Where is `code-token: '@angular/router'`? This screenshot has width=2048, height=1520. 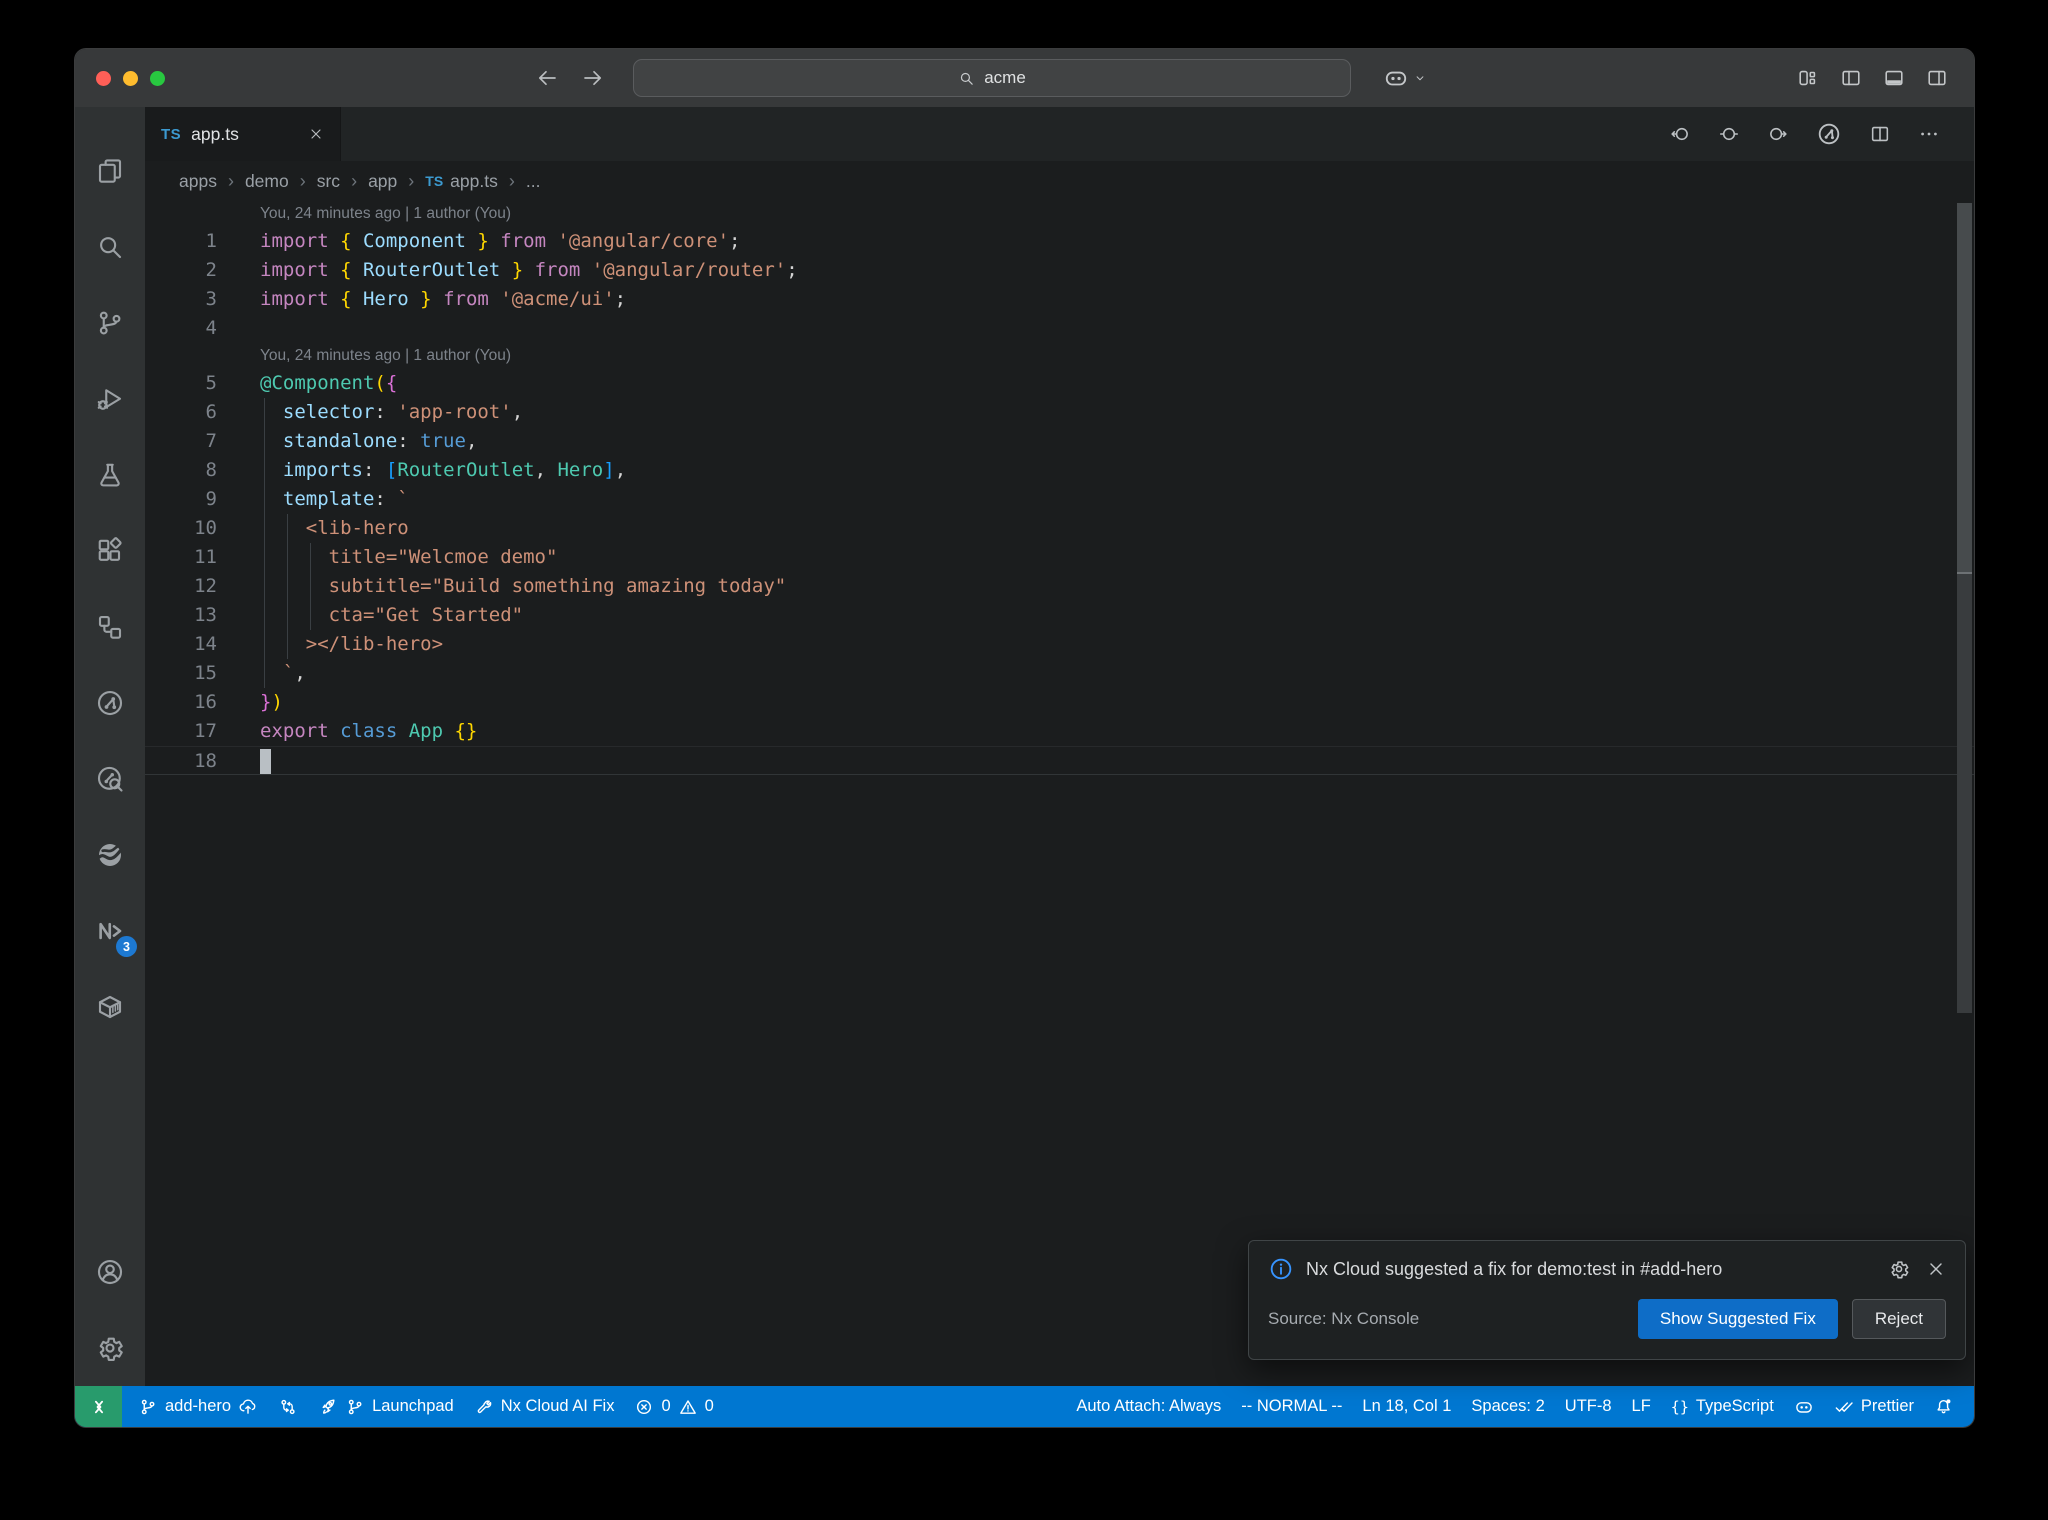 code-token: '@angular/router' is located at coordinates (689, 270).